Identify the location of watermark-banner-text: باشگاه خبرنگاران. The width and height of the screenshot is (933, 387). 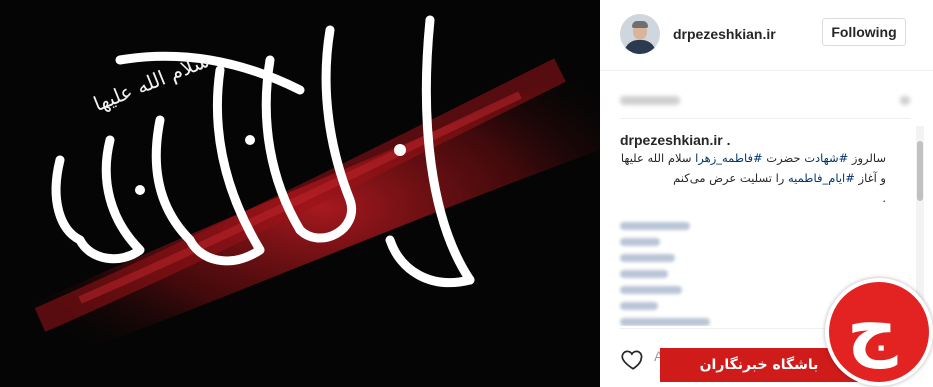
(759, 365).